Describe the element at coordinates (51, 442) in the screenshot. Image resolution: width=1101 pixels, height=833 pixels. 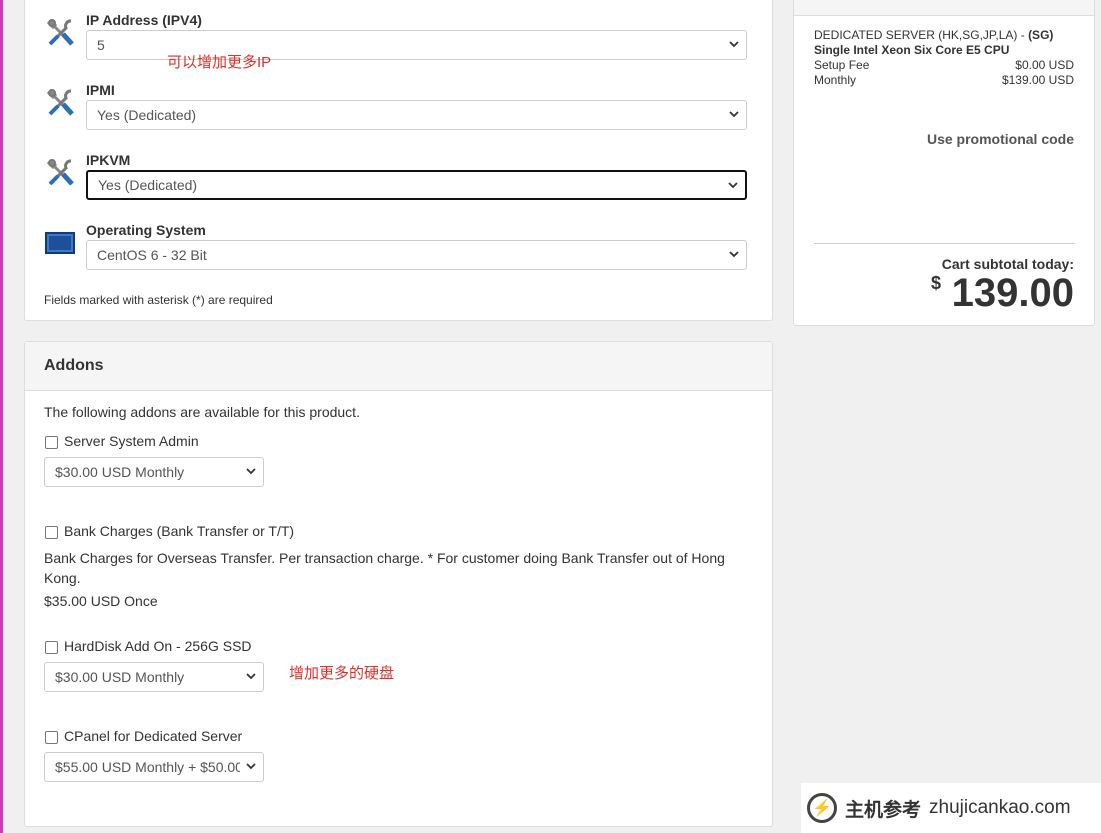
I see `addon-checkbox-server-admin` at that location.